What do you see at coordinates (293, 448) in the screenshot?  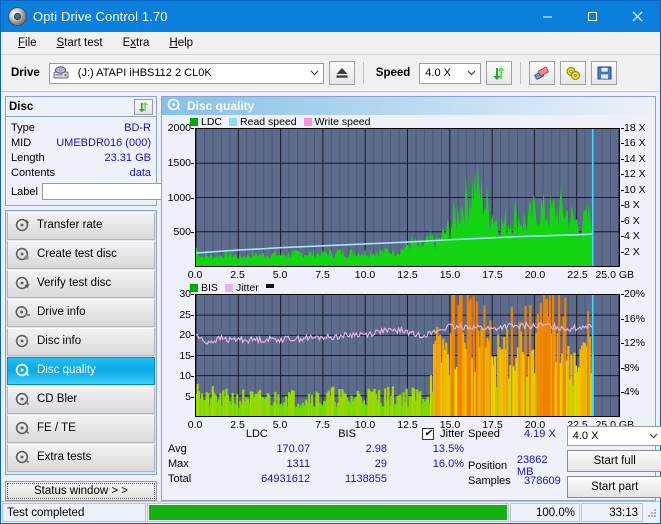 I see `stats-value-ldc: 170.07` at bounding box center [293, 448].